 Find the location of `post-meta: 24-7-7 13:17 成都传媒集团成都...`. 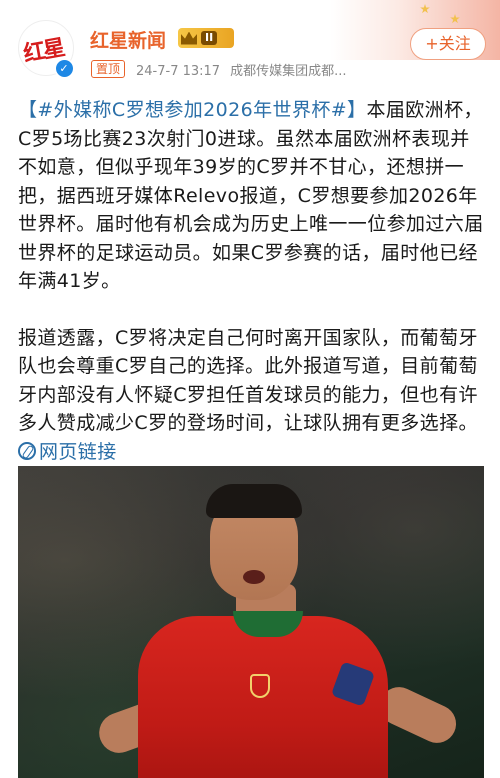

post-meta: 24-7-7 13:17 成都传媒集团成都... is located at coordinates (241, 69).